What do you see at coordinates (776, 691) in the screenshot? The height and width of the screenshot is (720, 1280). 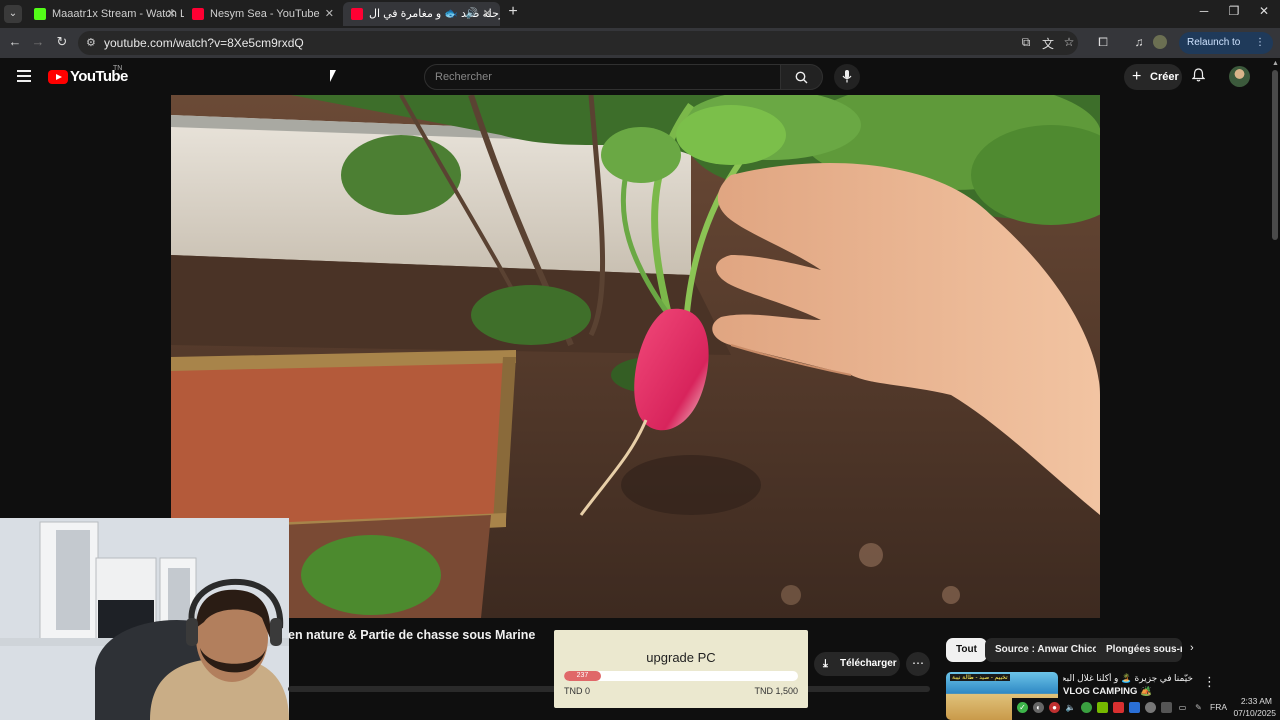 I see `goal-max-label: TND 1,500` at bounding box center [776, 691].